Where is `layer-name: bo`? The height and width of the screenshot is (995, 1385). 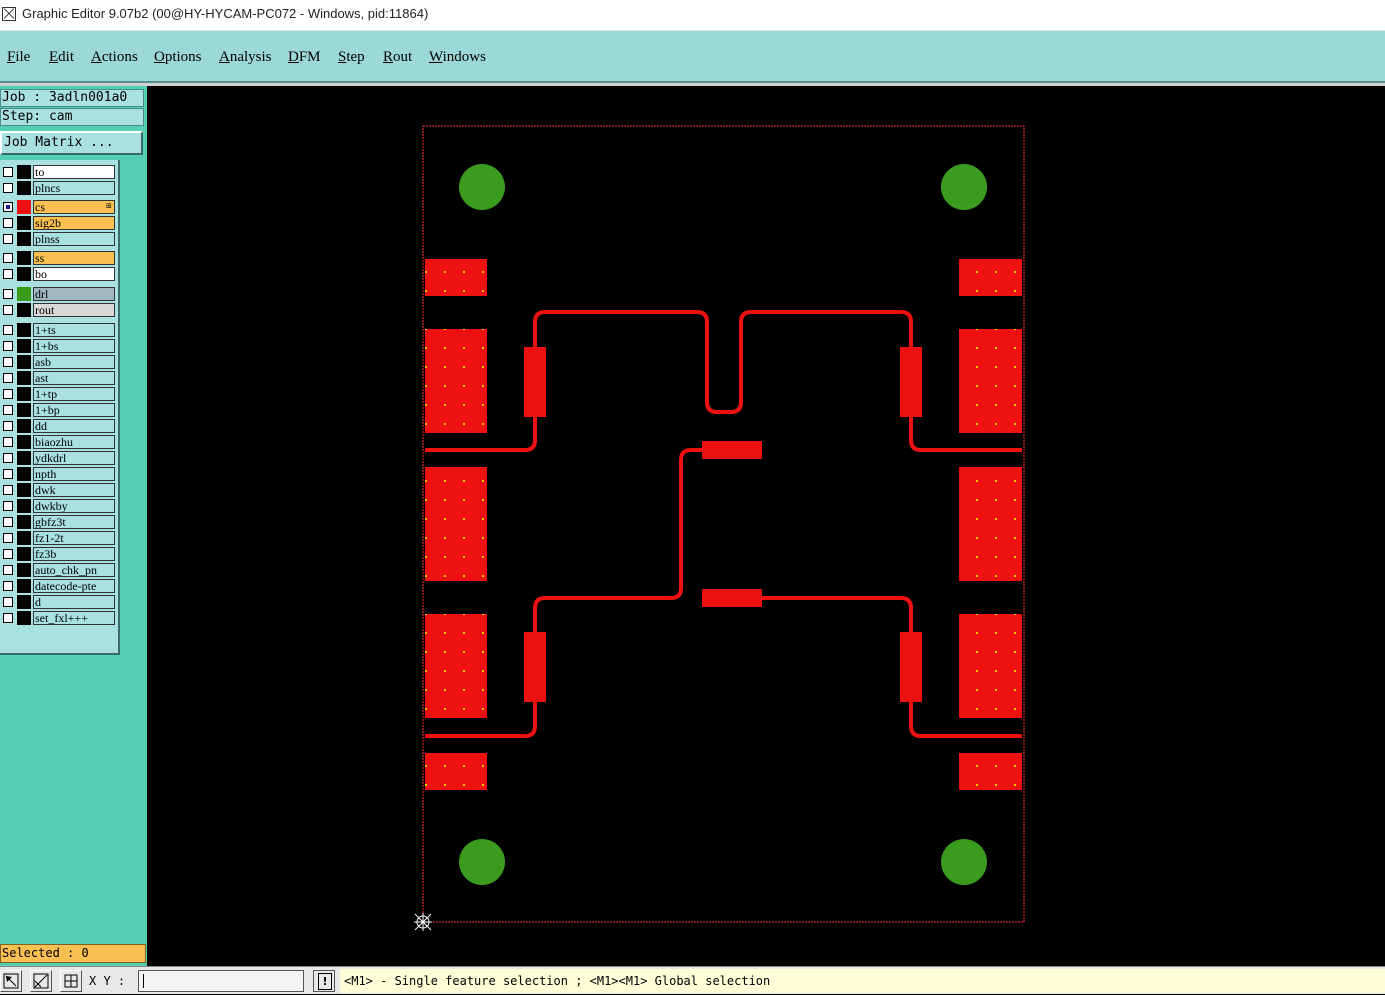 layer-name: bo is located at coordinates (74, 274).